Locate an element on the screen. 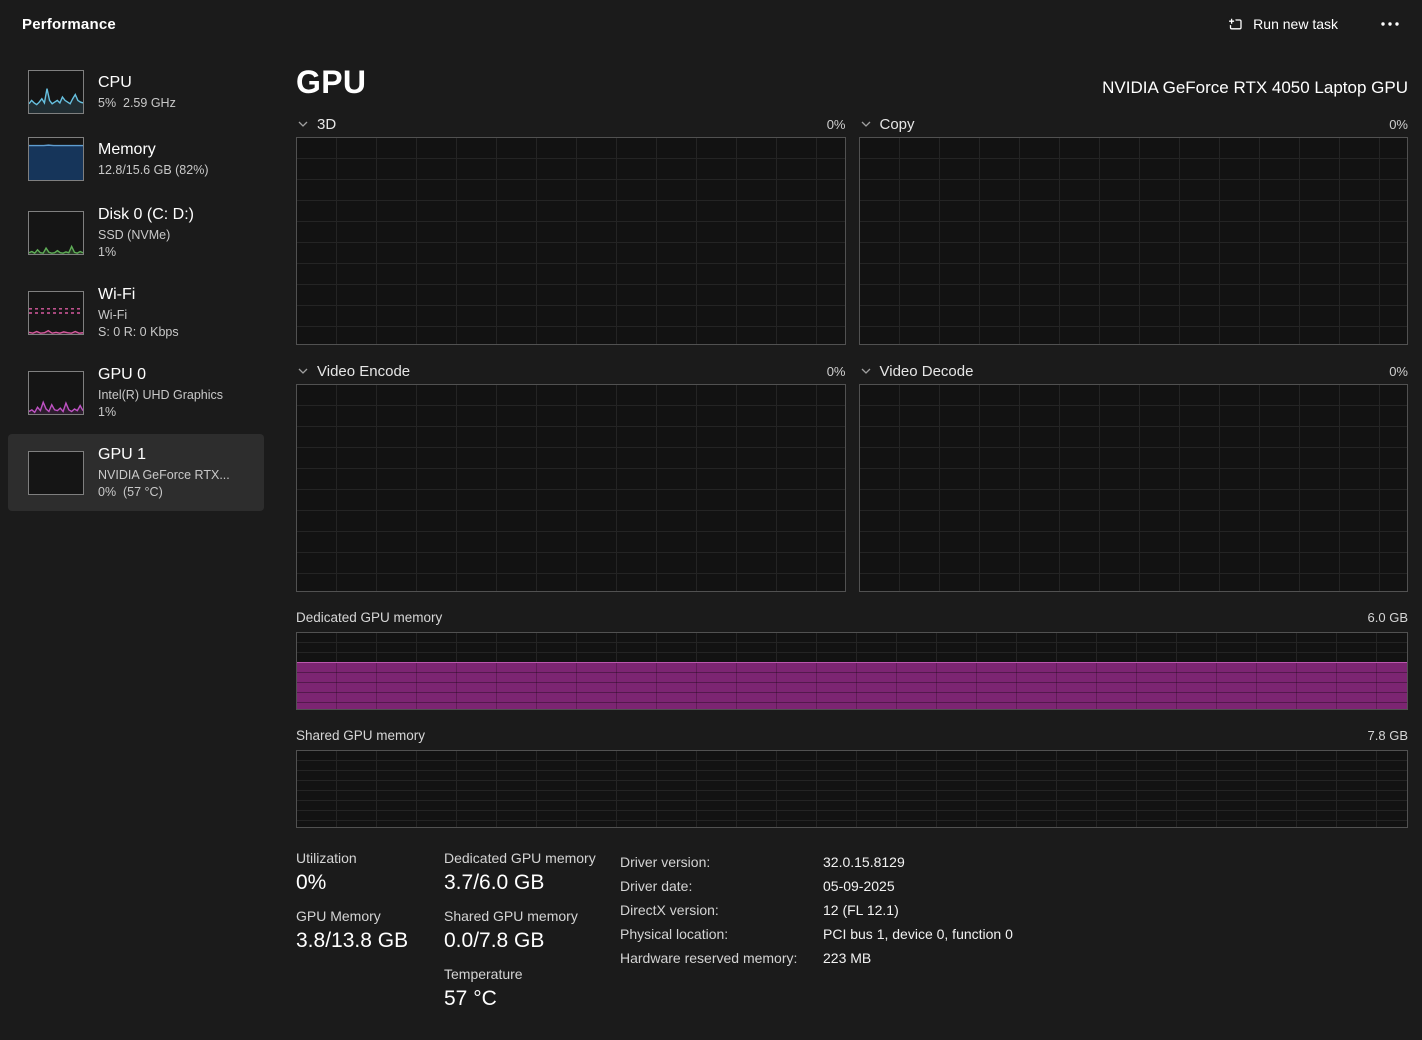 The height and width of the screenshot is (1040, 1422). chart-video-decode-value: 0% is located at coordinates (1398, 371).